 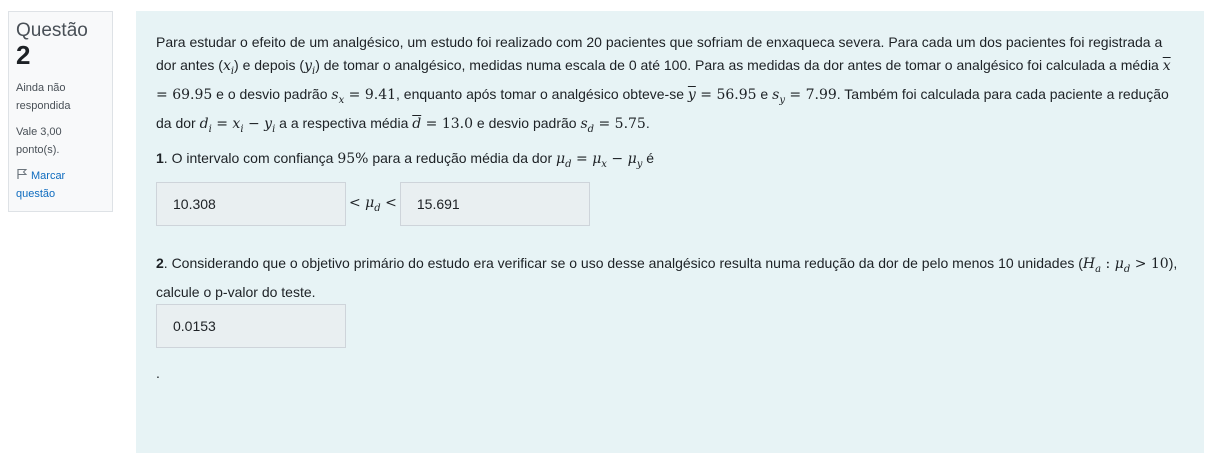 What do you see at coordinates (457, 124) in the screenshot?
I see `mean-d-value: 13.0` at bounding box center [457, 124].